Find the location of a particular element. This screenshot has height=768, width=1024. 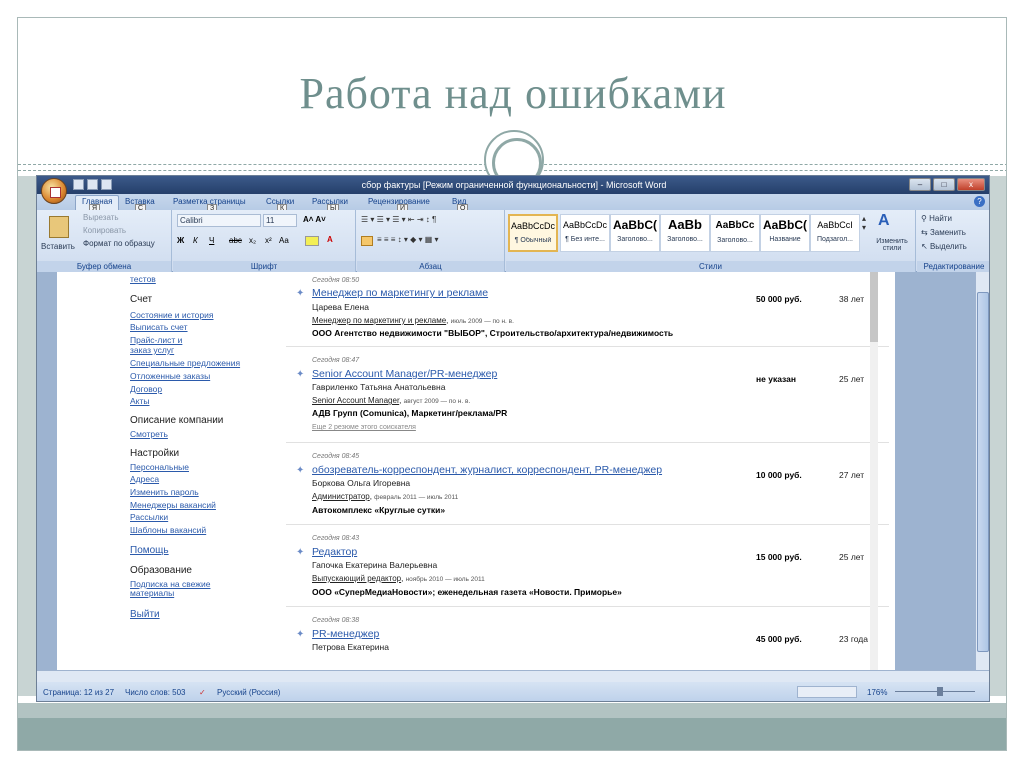

redo-icon is located at coordinates (106, 184).